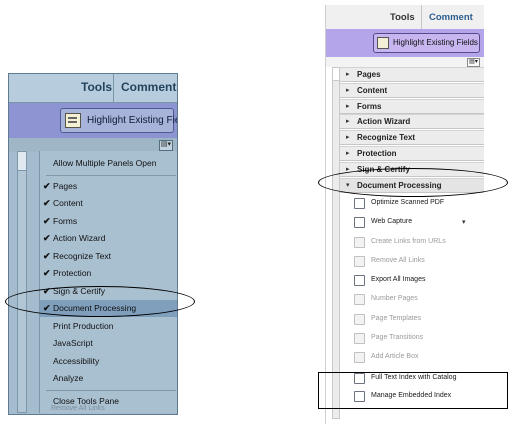  What do you see at coordinates (108, 361) in the screenshot?
I see `menu-item-accessibility: Accessibility` at bounding box center [108, 361].